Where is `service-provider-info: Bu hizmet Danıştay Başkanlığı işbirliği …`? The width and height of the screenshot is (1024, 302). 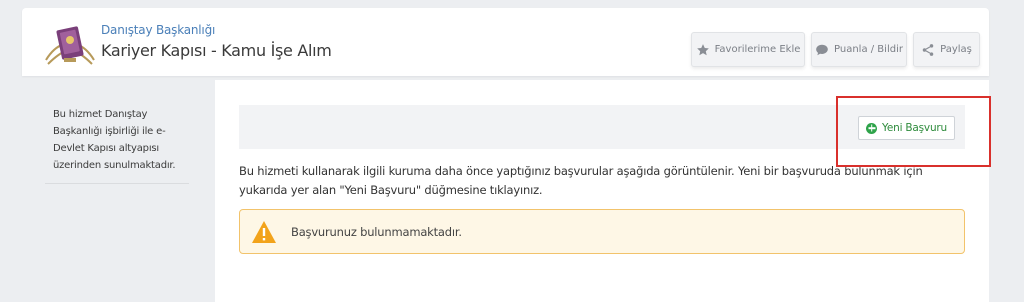
service-provider-info: Bu hizmet Danıştay Başkanlığı işbirliği … is located at coordinates (114, 140).